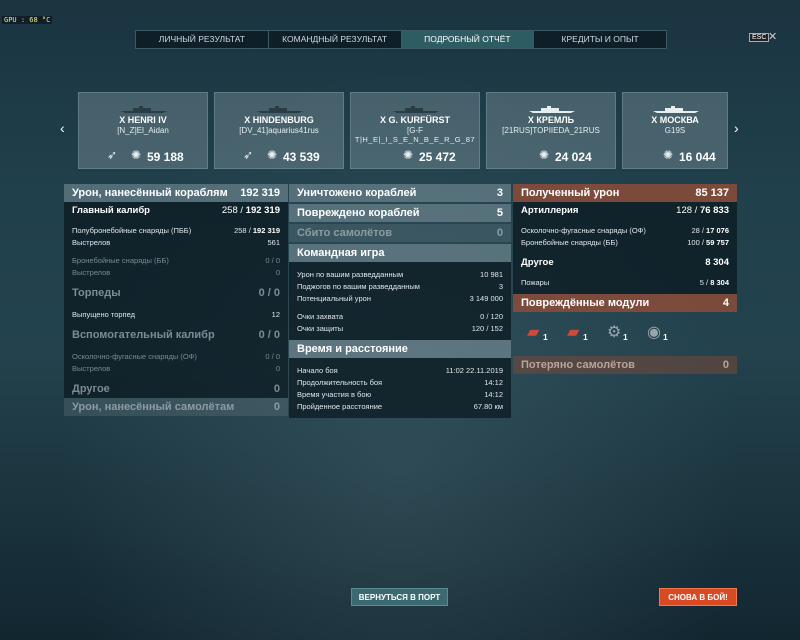  What do you see at coordinates (400, 253) in the screenshot?
I see `team-play-header: Командная игра` at bounding box center [400, 253].